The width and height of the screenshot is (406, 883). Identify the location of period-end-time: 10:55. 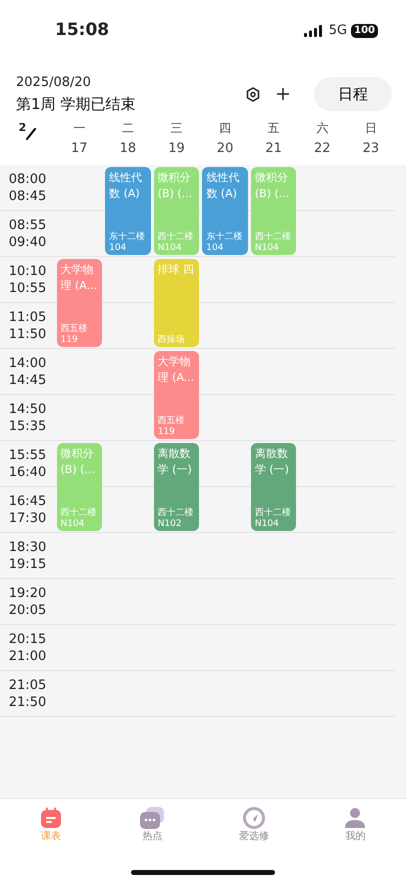
(27, 288).